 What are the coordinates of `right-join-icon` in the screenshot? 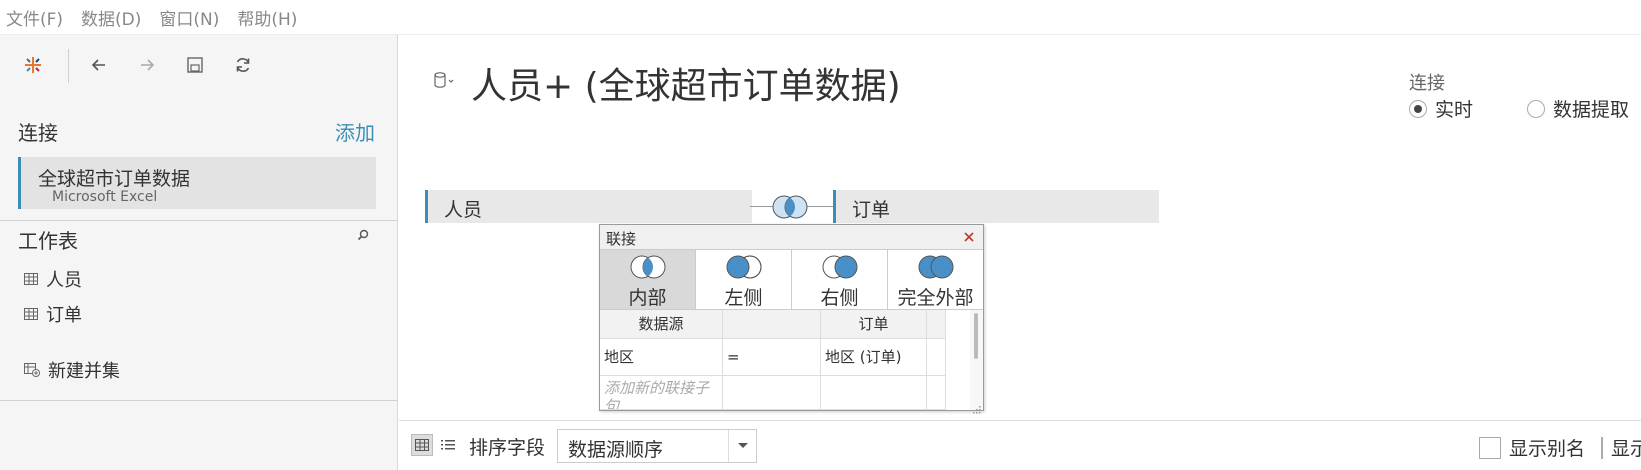 It's located at (839, 267).